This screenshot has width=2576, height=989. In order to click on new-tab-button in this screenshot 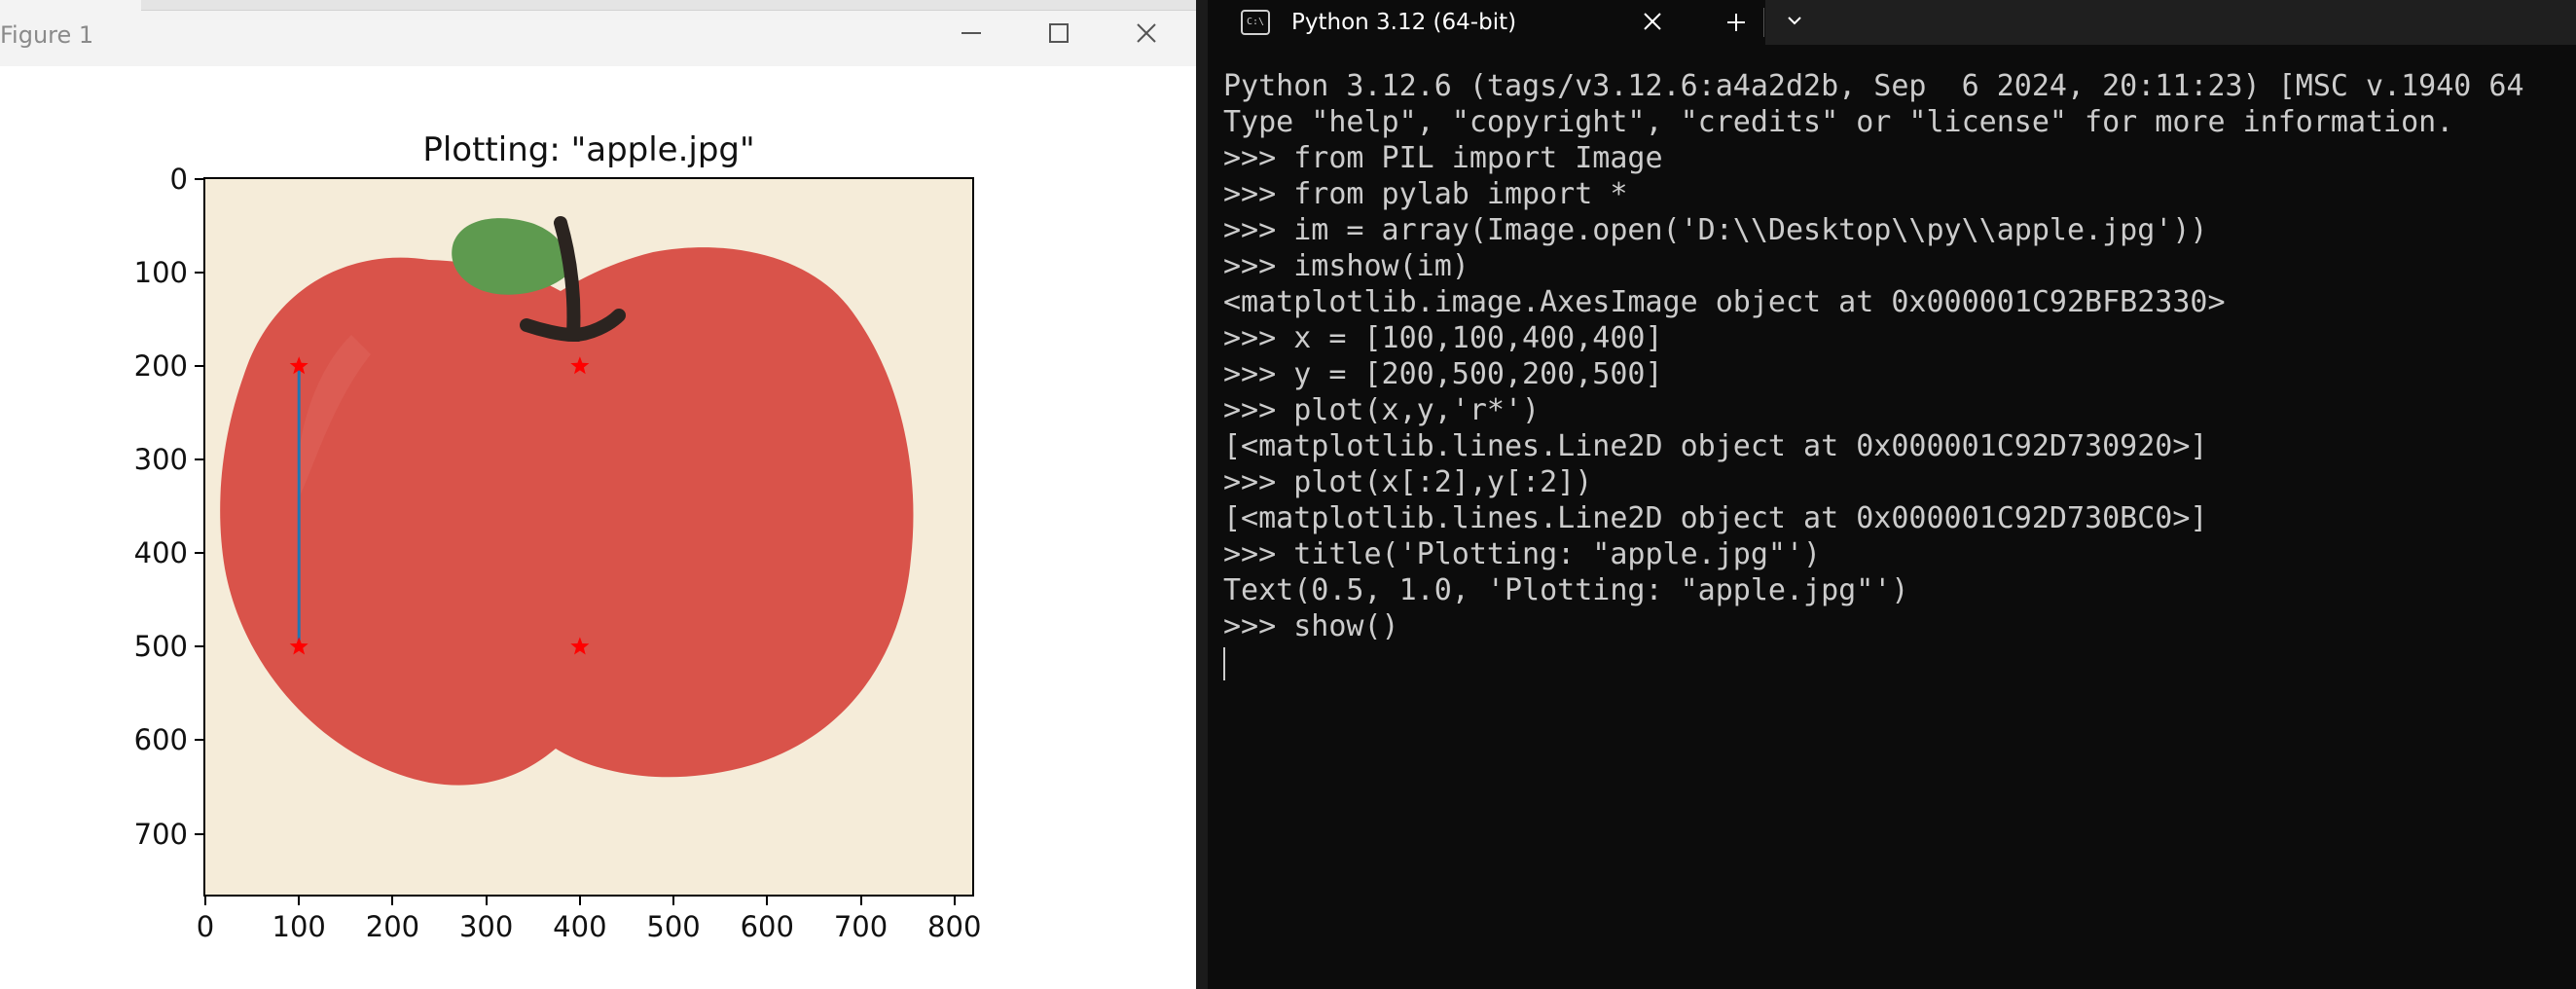, I will do `click(1736, 22)`.